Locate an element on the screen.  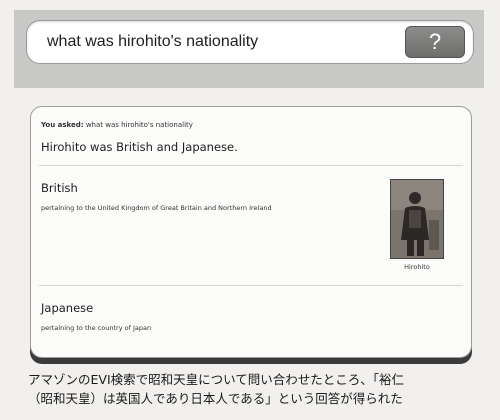
question-mark-icon: ? is located at coordinates (435, 41).